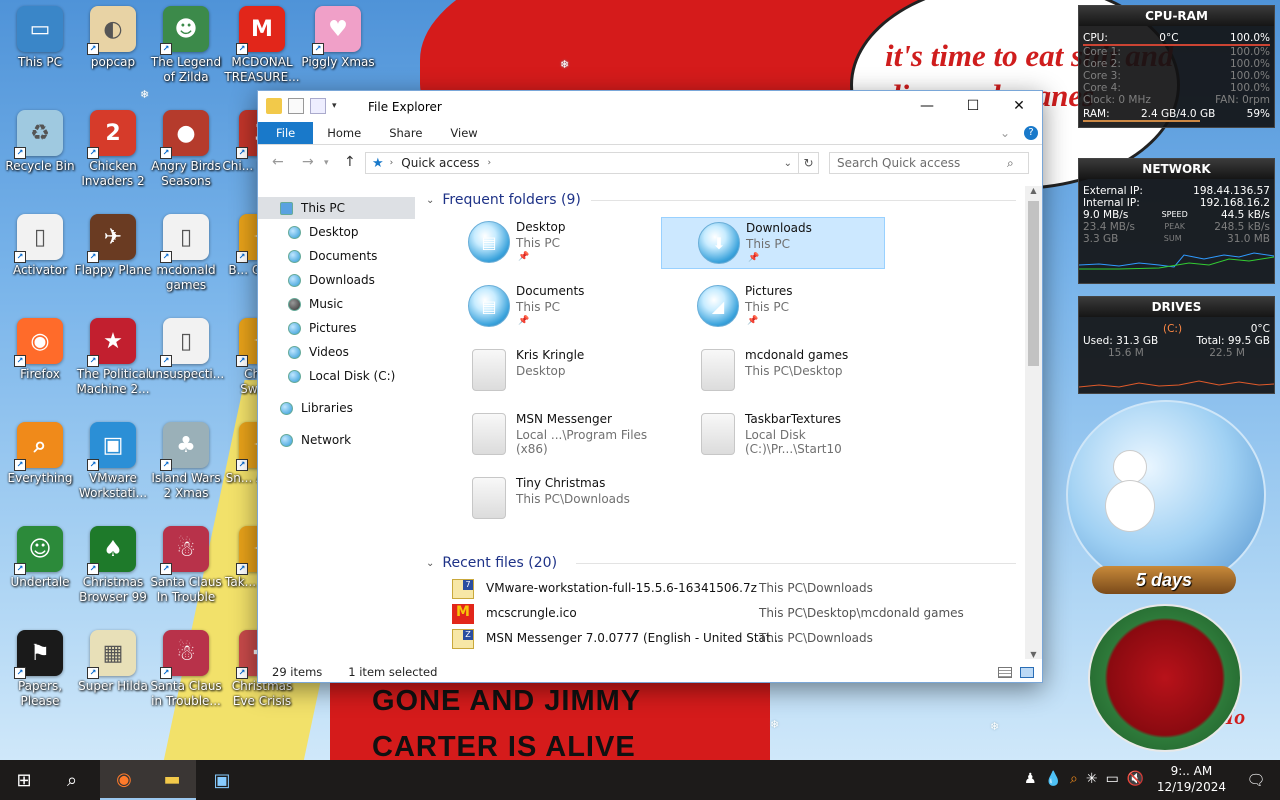 This screenshot has width=1280, height=800. I want to click on back-button: ←, so click(278, 162).